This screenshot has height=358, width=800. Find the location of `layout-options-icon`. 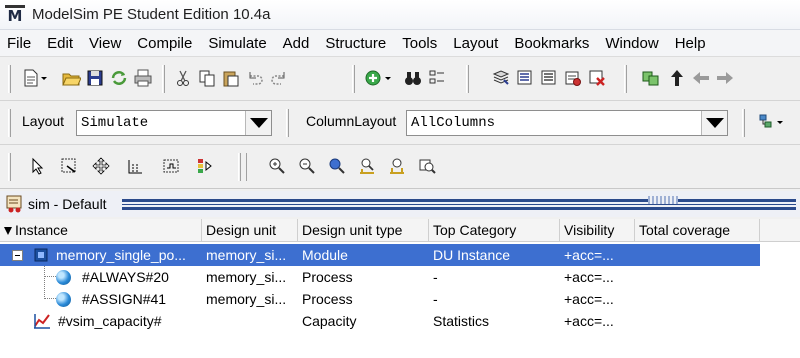

layout-options-icon is located at coordinates (771, 122).